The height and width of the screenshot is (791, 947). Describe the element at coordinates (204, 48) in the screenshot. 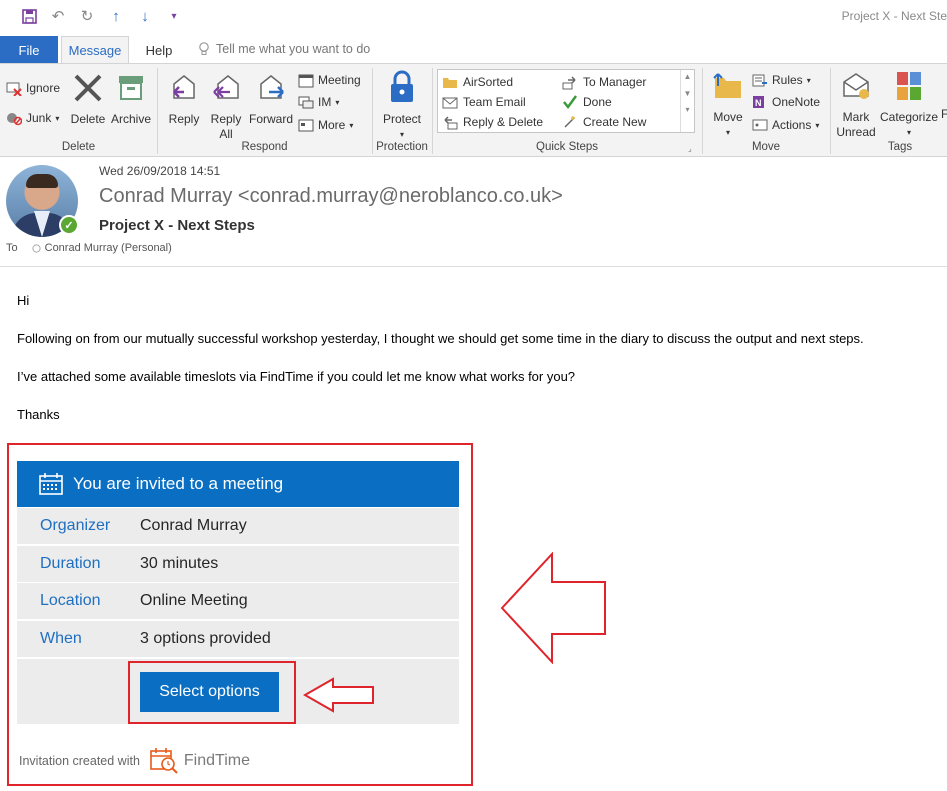

I see `lightbulb-icon` at that location.